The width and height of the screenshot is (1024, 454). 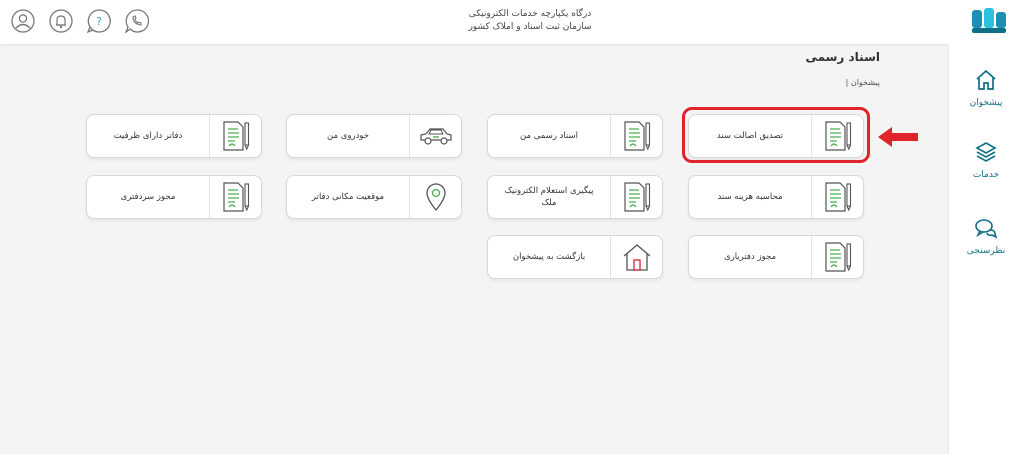 I want to click on card-label: خودروی من, so click(x=348, y=136).